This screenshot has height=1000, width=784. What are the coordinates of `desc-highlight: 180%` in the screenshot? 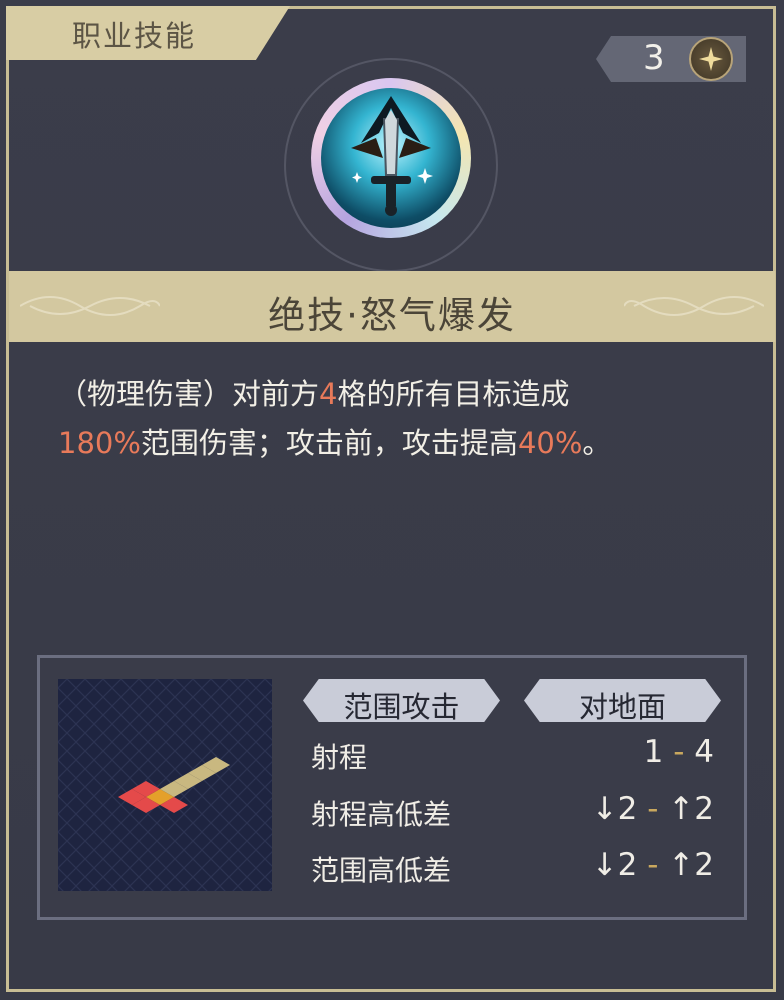 It's located at (99, 443).